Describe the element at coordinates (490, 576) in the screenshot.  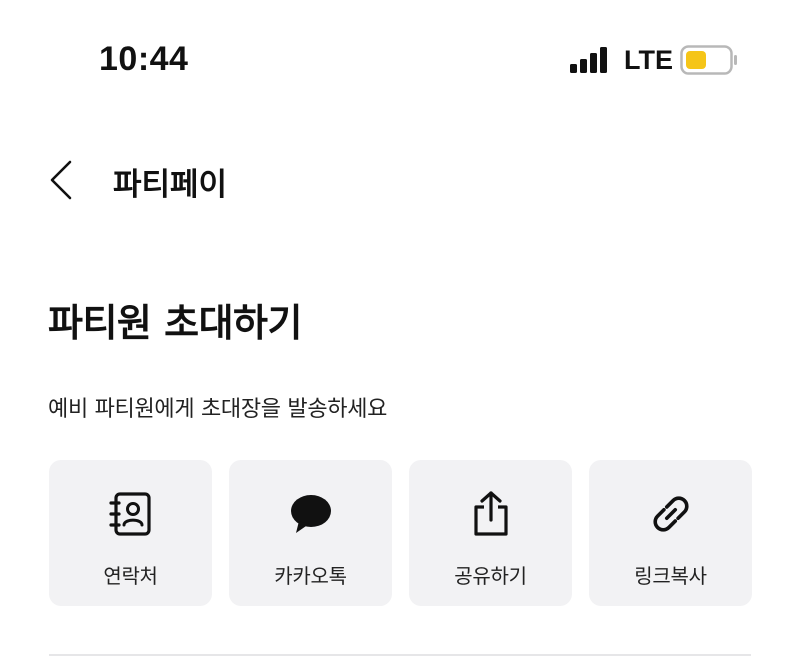
I see `share-label: 공유하기` at that location.